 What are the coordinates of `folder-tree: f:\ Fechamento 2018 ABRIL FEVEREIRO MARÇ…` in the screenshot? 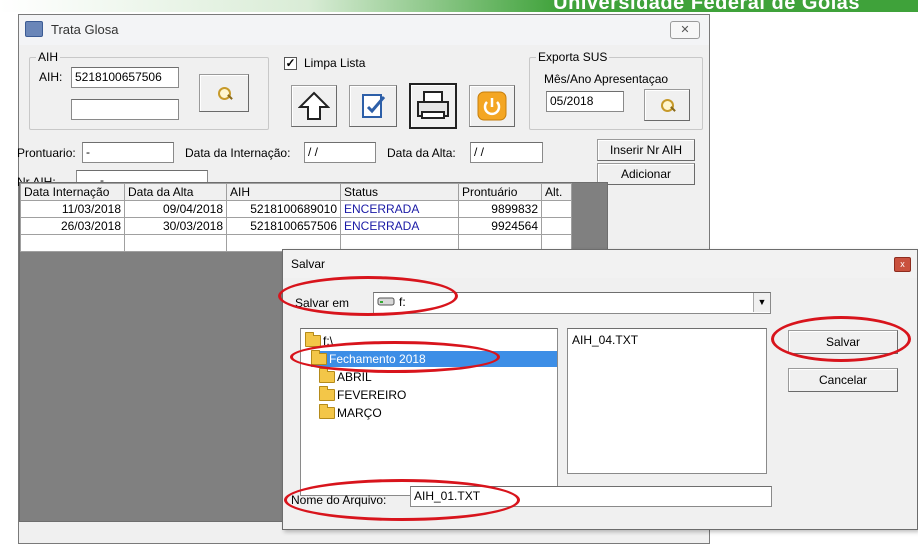 It's located at (429, 412).